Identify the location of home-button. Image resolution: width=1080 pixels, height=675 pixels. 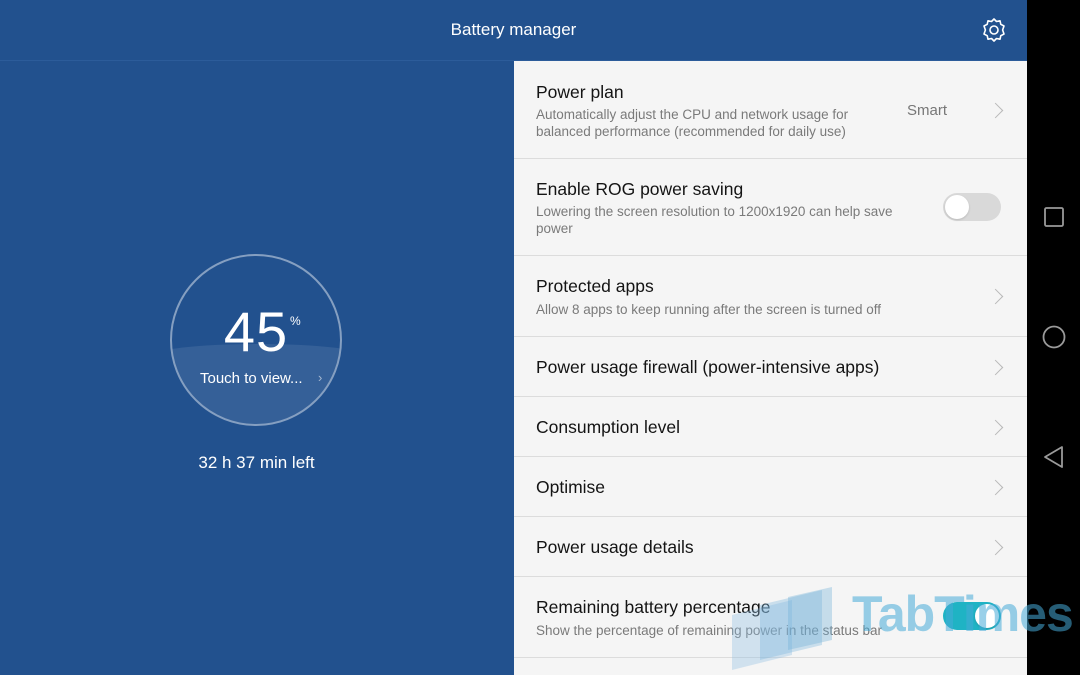
(1054, 337).